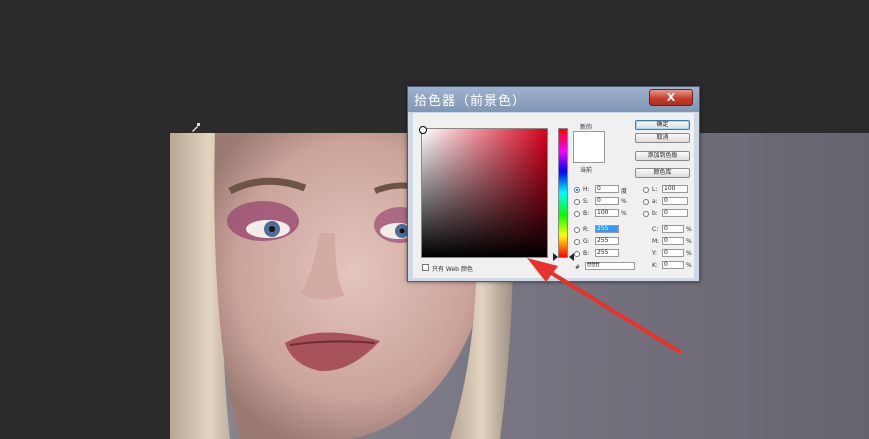  I want to click on hue-slider-handle-left, so click(555, 257).